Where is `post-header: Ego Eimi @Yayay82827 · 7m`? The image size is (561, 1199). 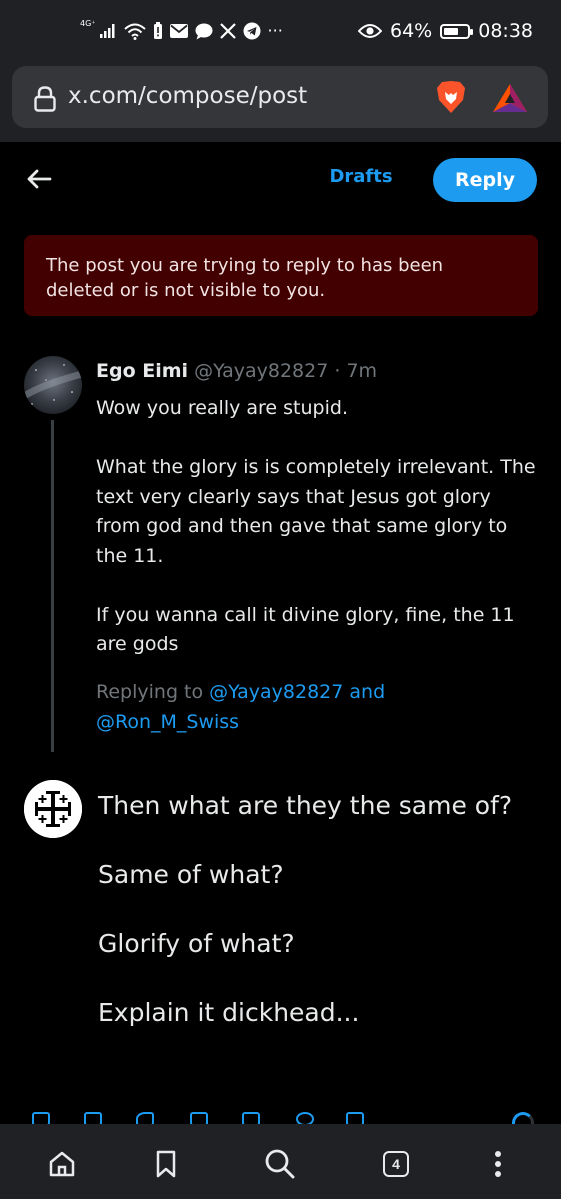 post-header: Ego Eimi @Yayay82827 · 7m is located at coordinates (236, 371).